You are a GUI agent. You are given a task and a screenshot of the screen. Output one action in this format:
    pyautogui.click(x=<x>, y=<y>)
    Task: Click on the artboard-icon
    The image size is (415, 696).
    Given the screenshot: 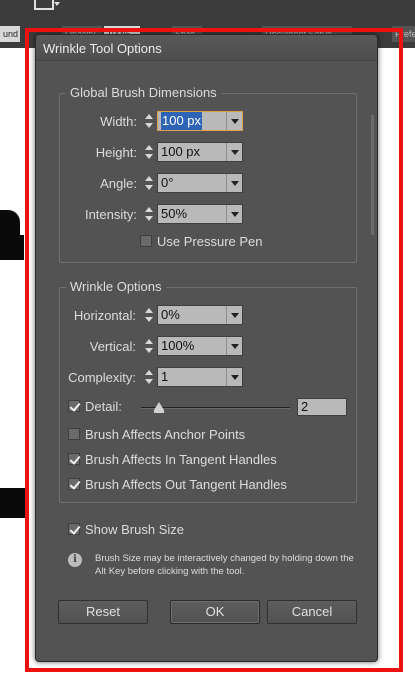 What is the action you would take?
    pyautogui.click(x=47, y=5)
    